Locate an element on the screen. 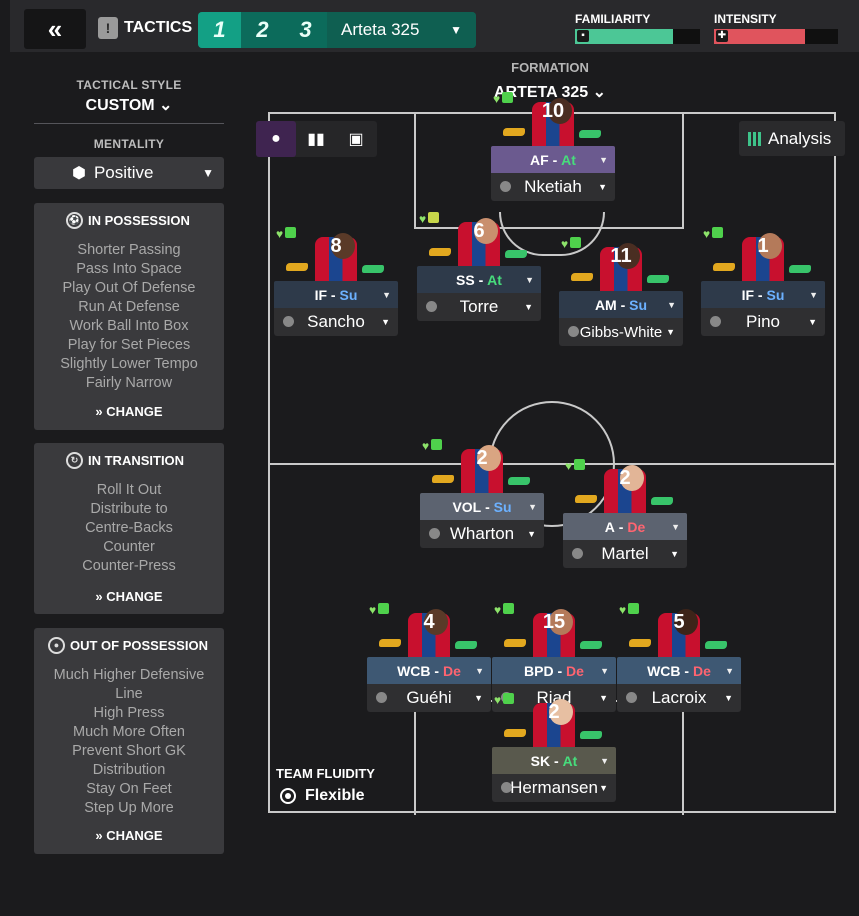  player-card: ♥ 10 AF - At ▼ Nketiah ▼ is located at coordinates (553, 146).